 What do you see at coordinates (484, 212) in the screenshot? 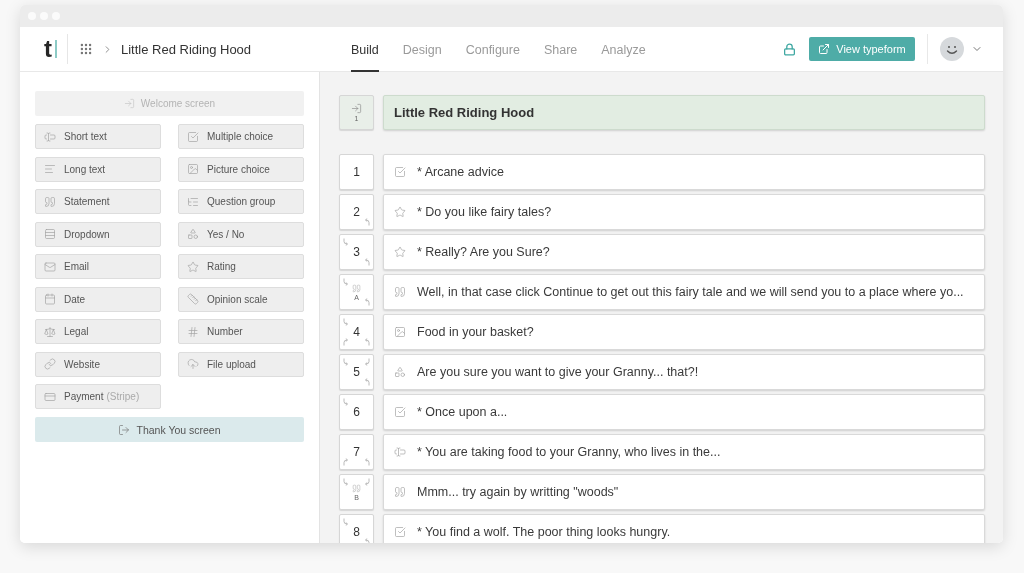
I see `question-text: * Do you like fairy tales?` at bounding box center [484, 212].